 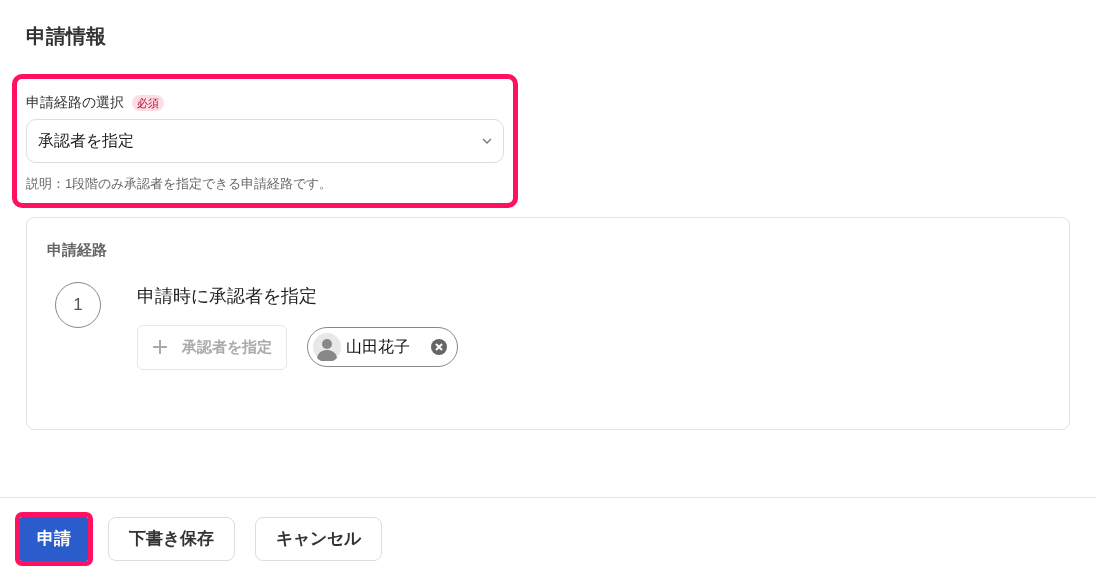 I want to click on step-title: 申請時に承認者を指定, so click(x=227, y=296).